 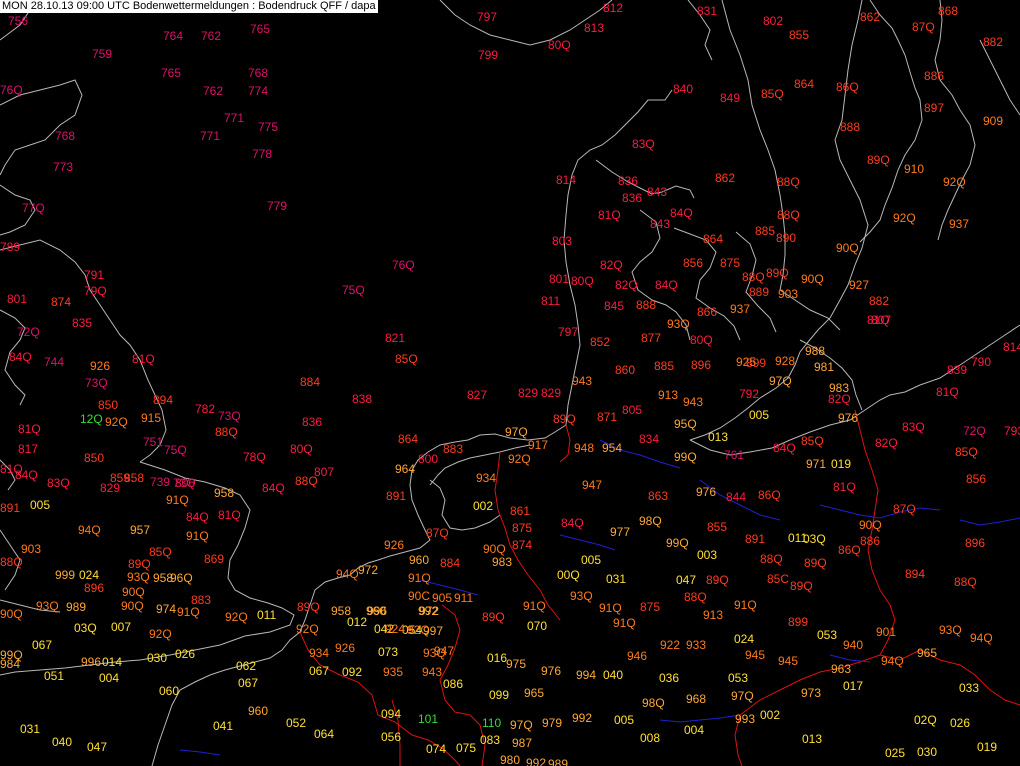 What do you see at coordinates (669, 678) in the screenshot?
I see `station-pressure-label: 036` at bounding box center [669, 678].